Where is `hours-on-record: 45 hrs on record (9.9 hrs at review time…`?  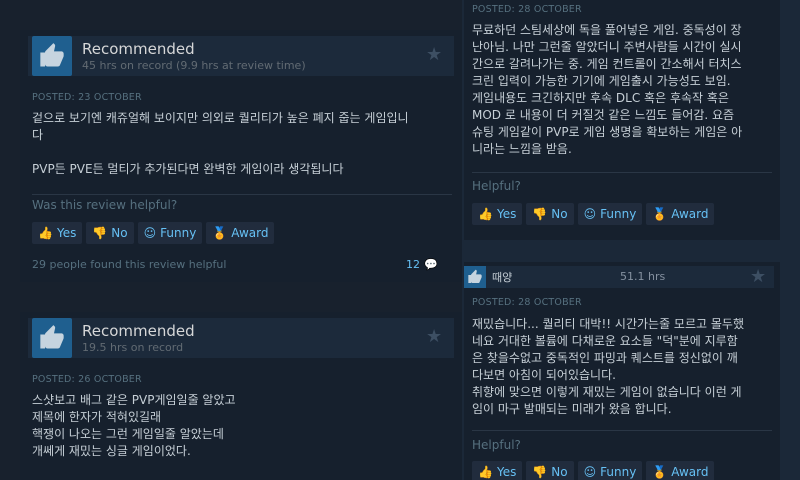 hours-on-record: 45 hrs on record (9.9 hrs at review time… is located at coordinates (194, 65).